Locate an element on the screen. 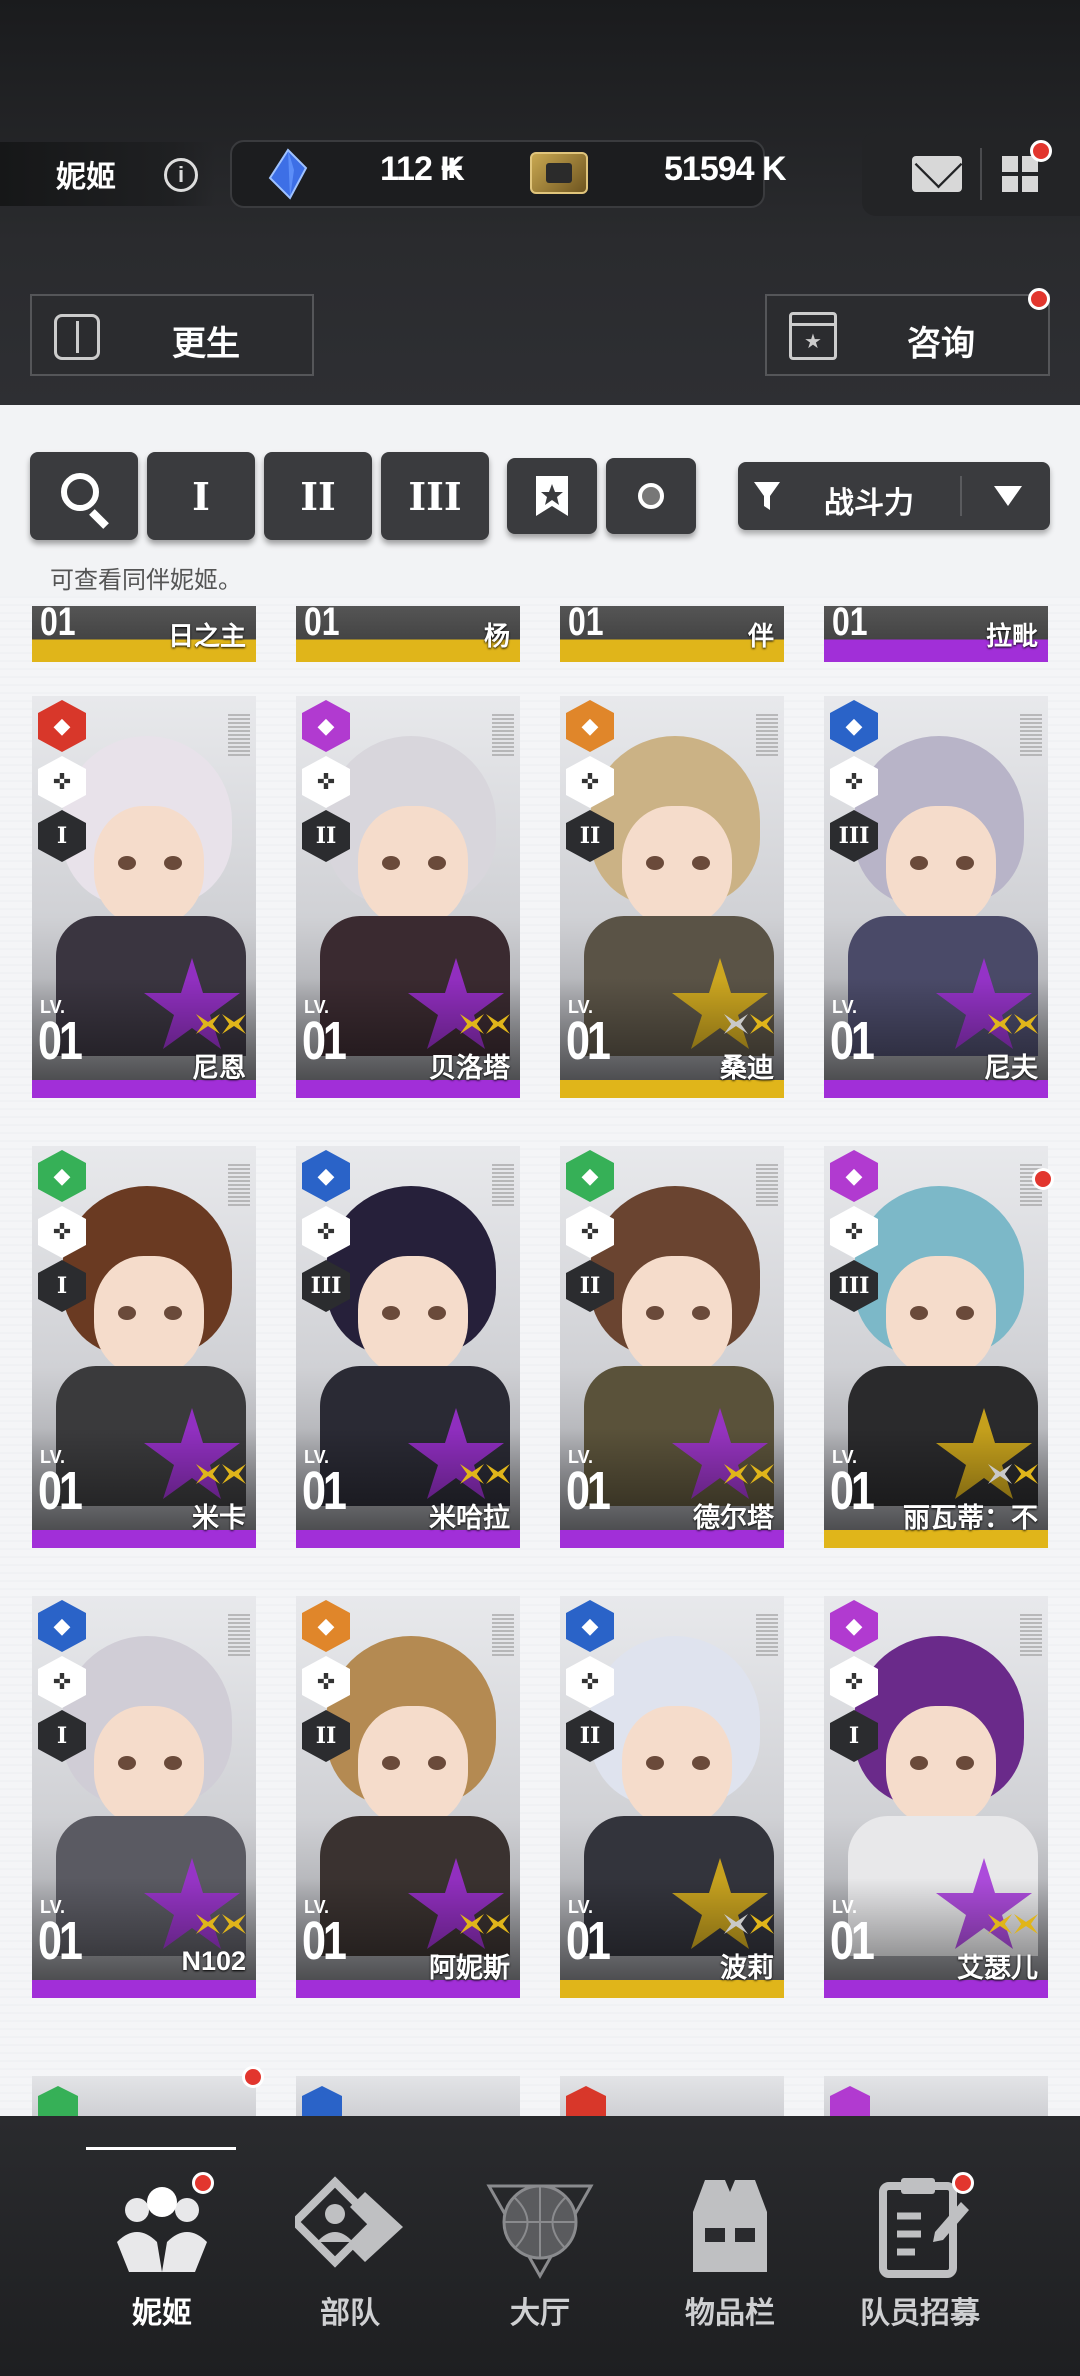 The image size is (1080, 2376). character-card-partial: 01 杨 is located at coordinates (408, 634).